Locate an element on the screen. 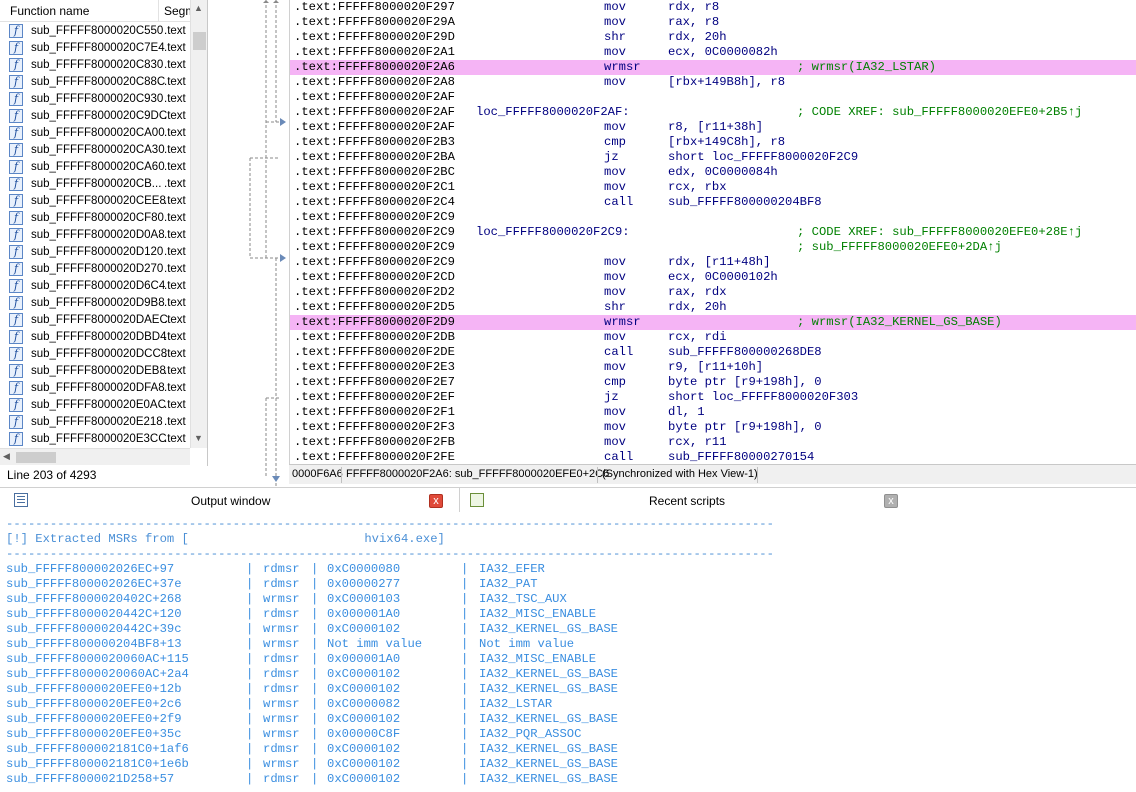 The height and width of the screenshot is (792, 1136). instruction-address: .text:FFFFF8000020F2E3 is located at coordinates (374, 367).